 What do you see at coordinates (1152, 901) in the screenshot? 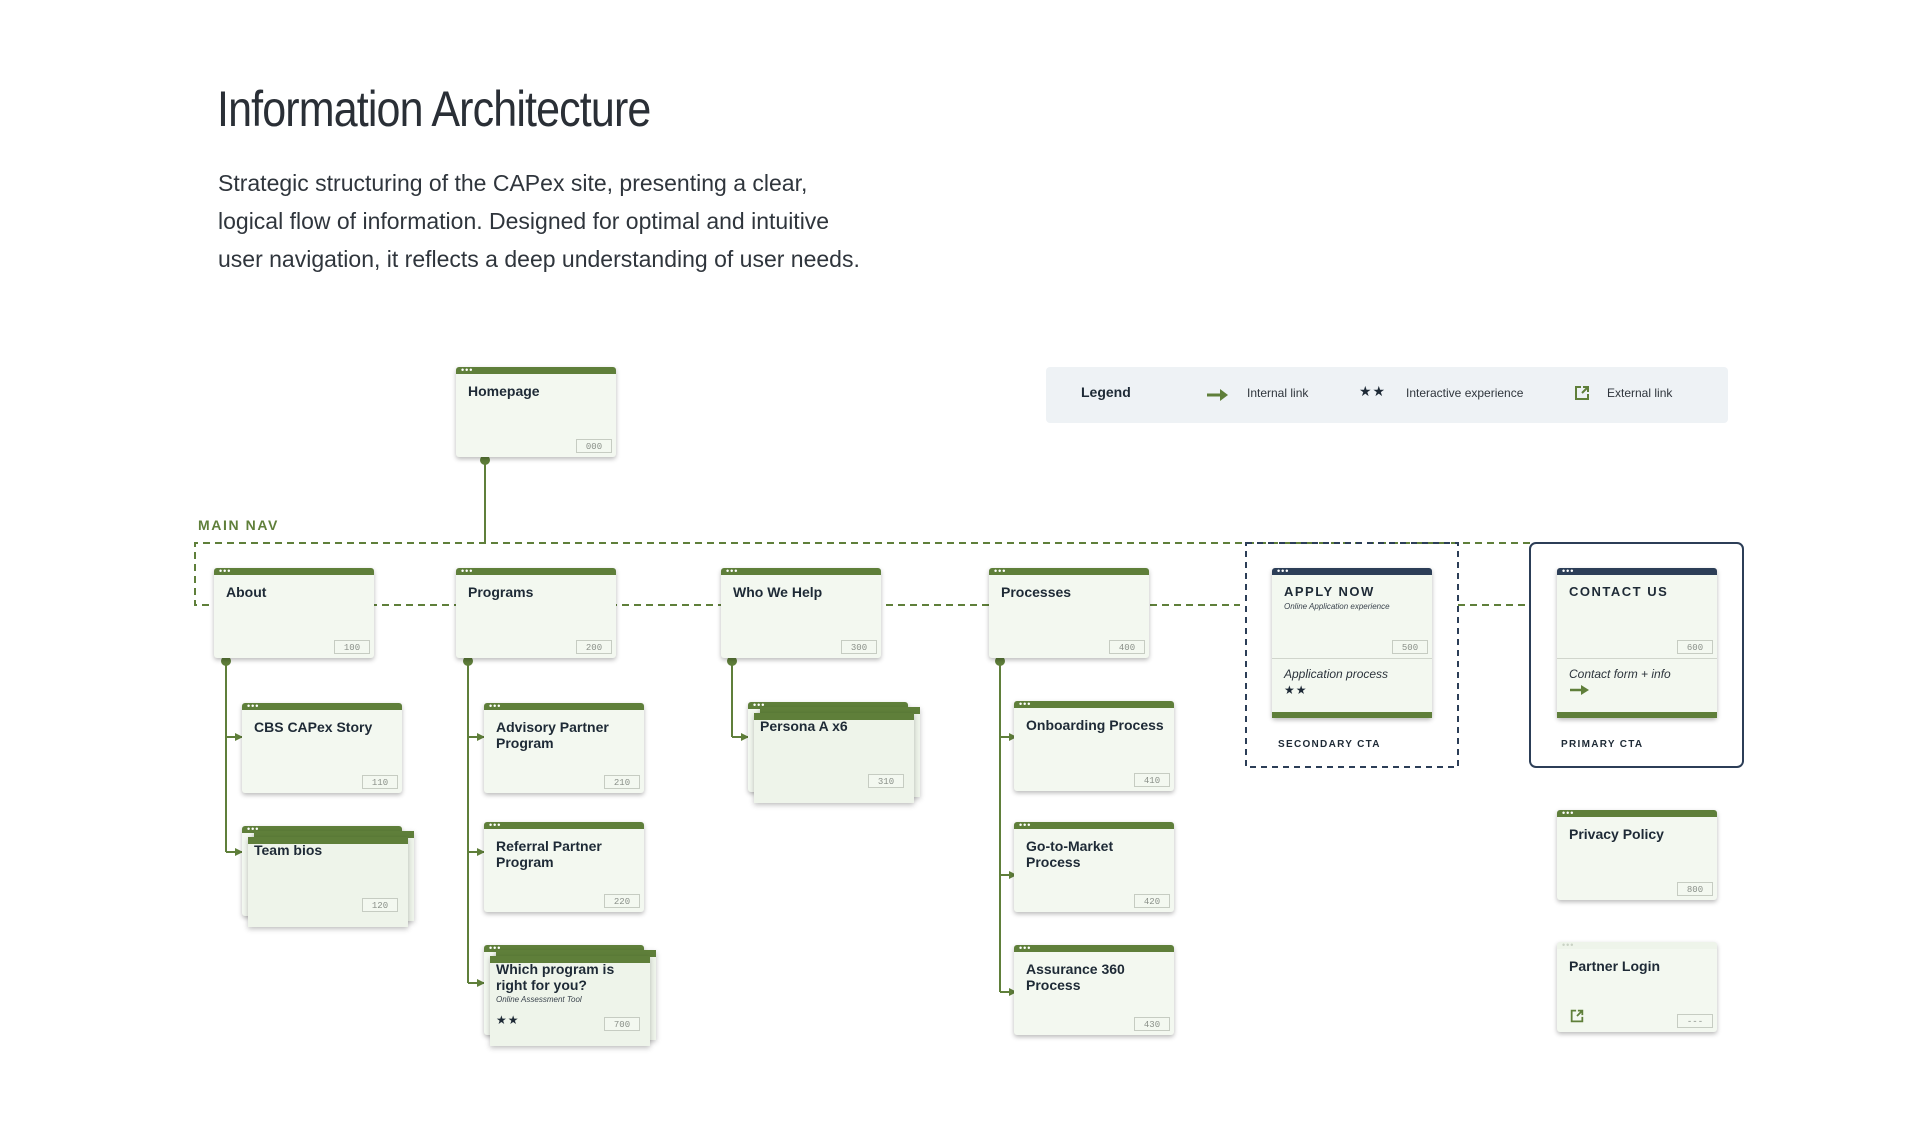
I see `page-code: 420` at bounding box center [1152, 901].